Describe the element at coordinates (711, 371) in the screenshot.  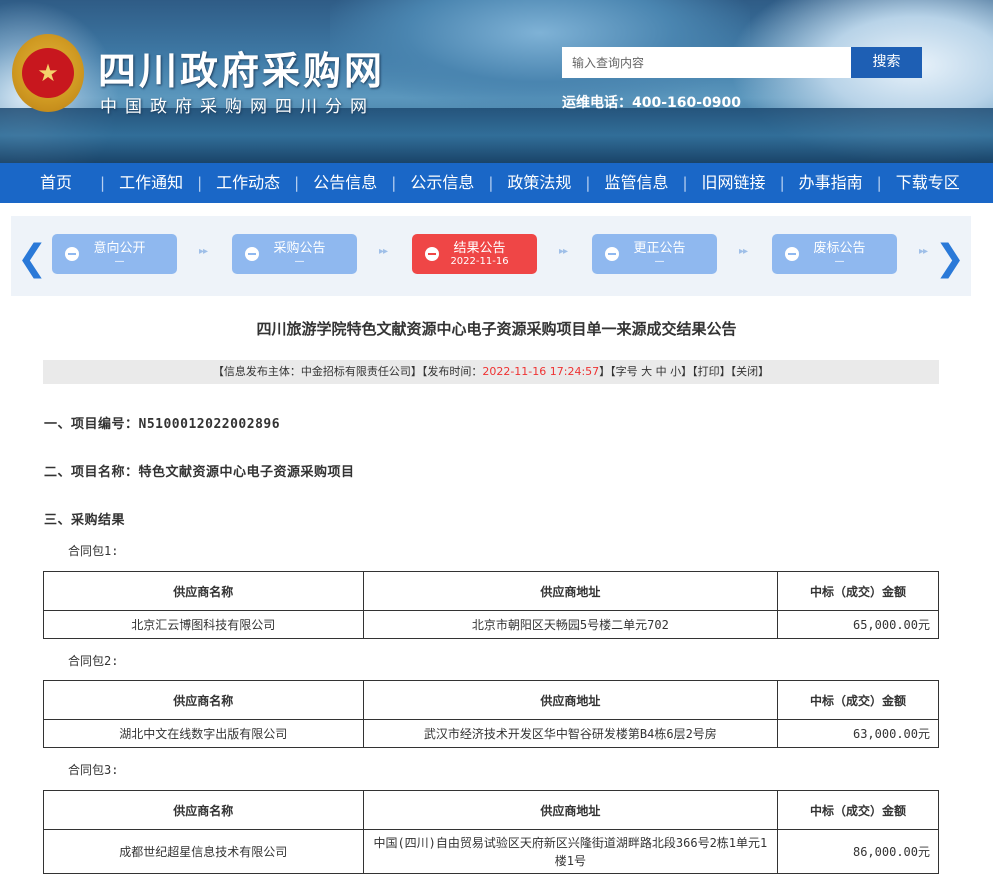
I see `print-link: 【打印】` at that location.